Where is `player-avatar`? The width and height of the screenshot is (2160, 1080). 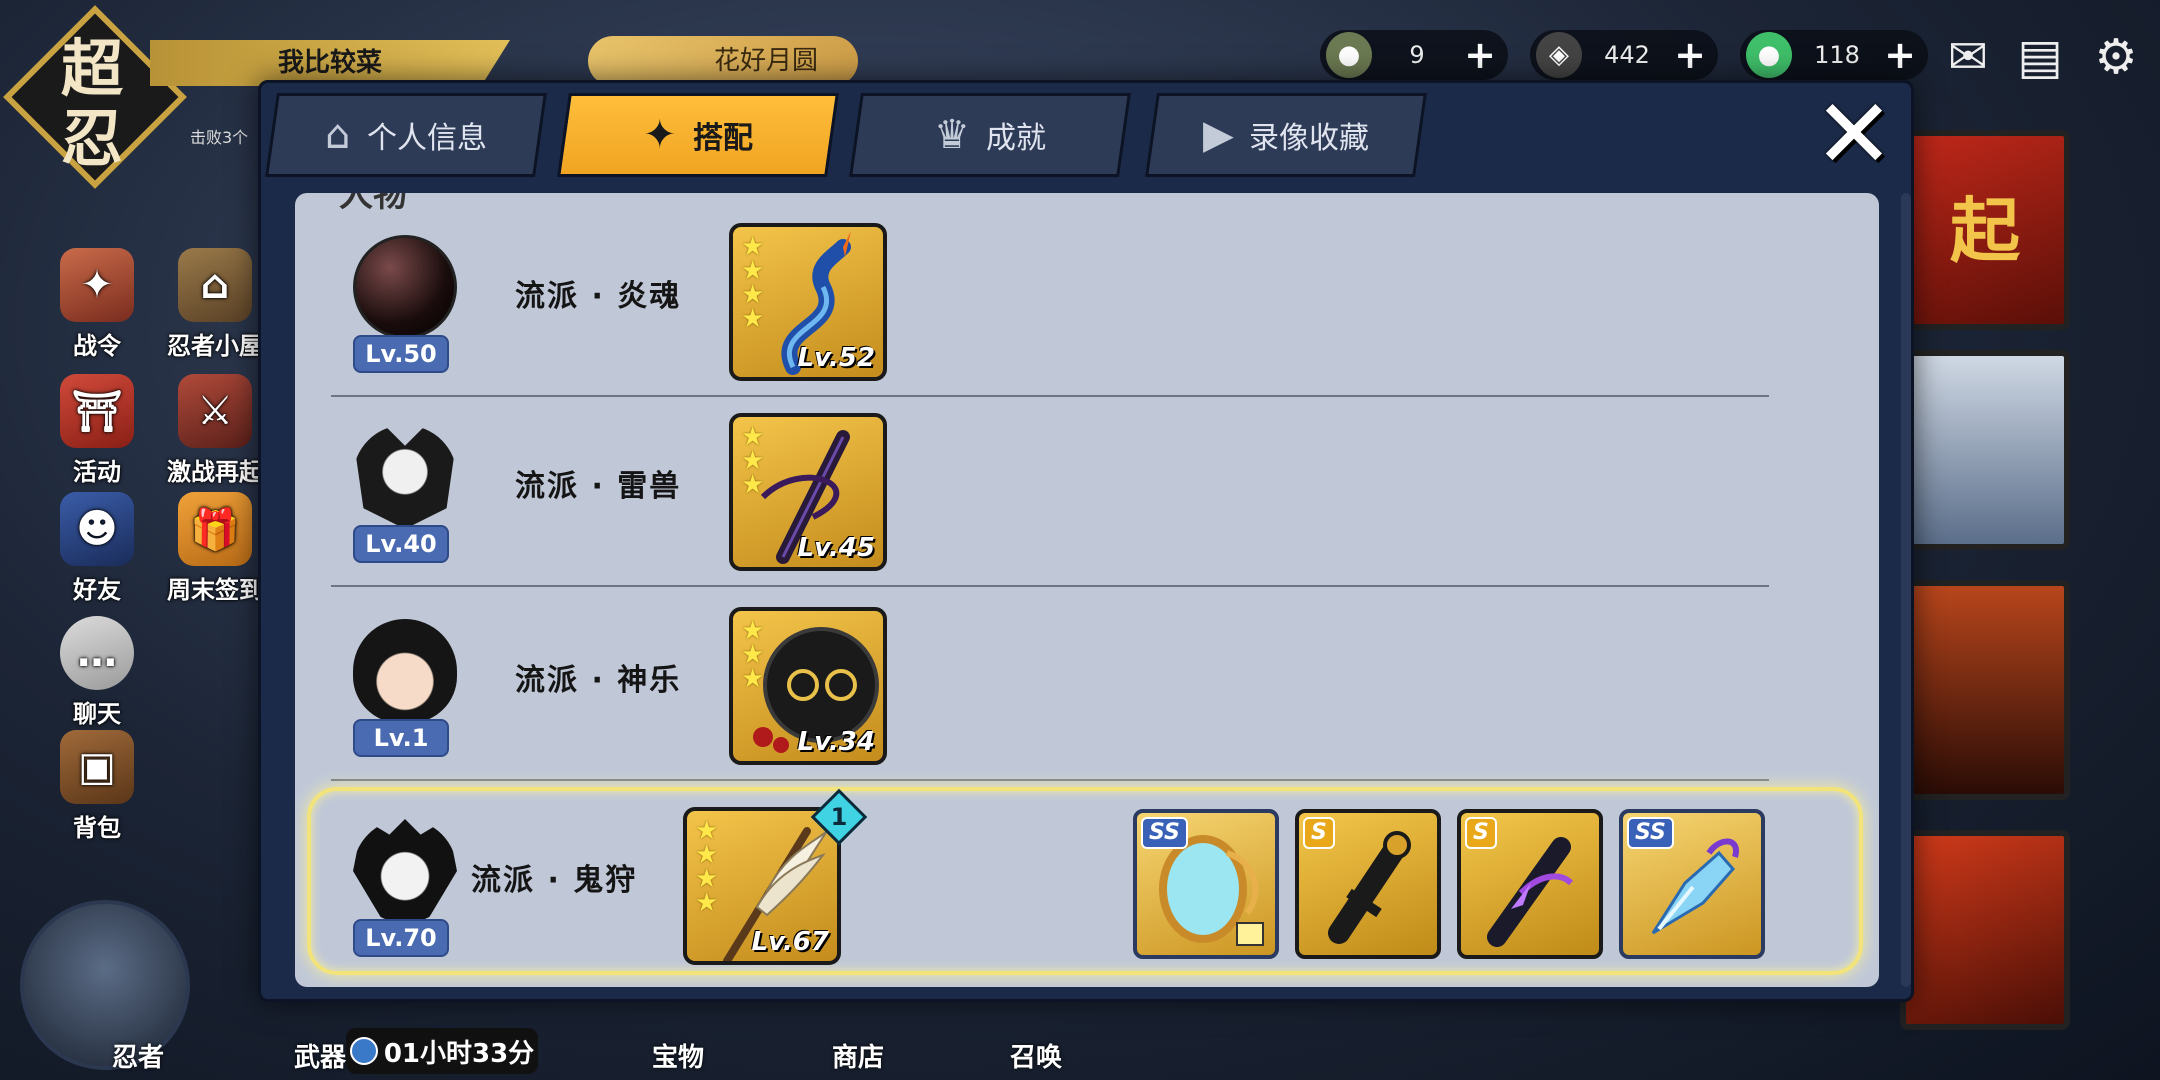
player-avatar is located at coordinates (105, 985).